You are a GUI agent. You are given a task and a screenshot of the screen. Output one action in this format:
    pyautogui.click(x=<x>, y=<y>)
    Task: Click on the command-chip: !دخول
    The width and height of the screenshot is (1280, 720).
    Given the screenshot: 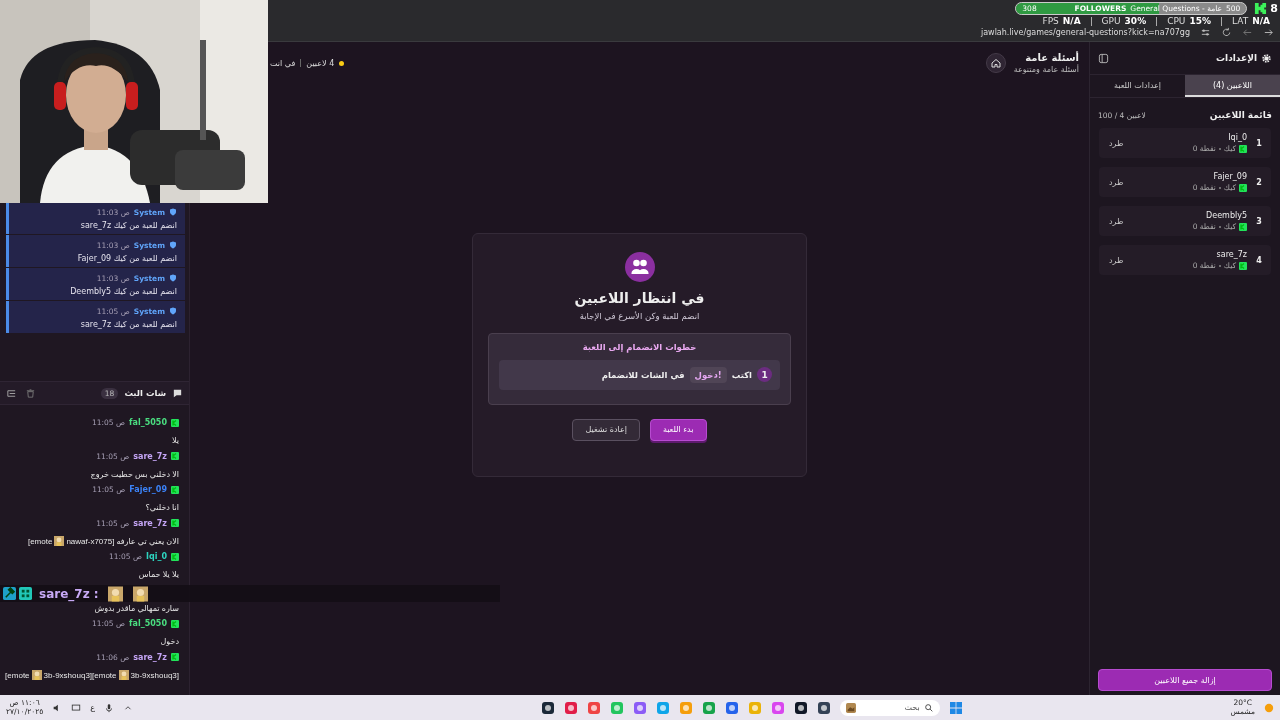 What is the action you would take?
    pyautogui.click(x=708, y=374)
    